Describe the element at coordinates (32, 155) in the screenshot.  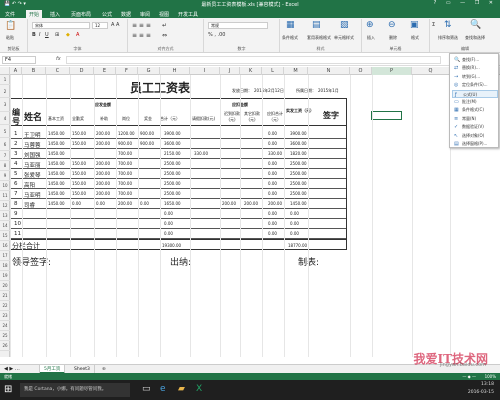
I see `table-cell-name: 刘国强` at that location.